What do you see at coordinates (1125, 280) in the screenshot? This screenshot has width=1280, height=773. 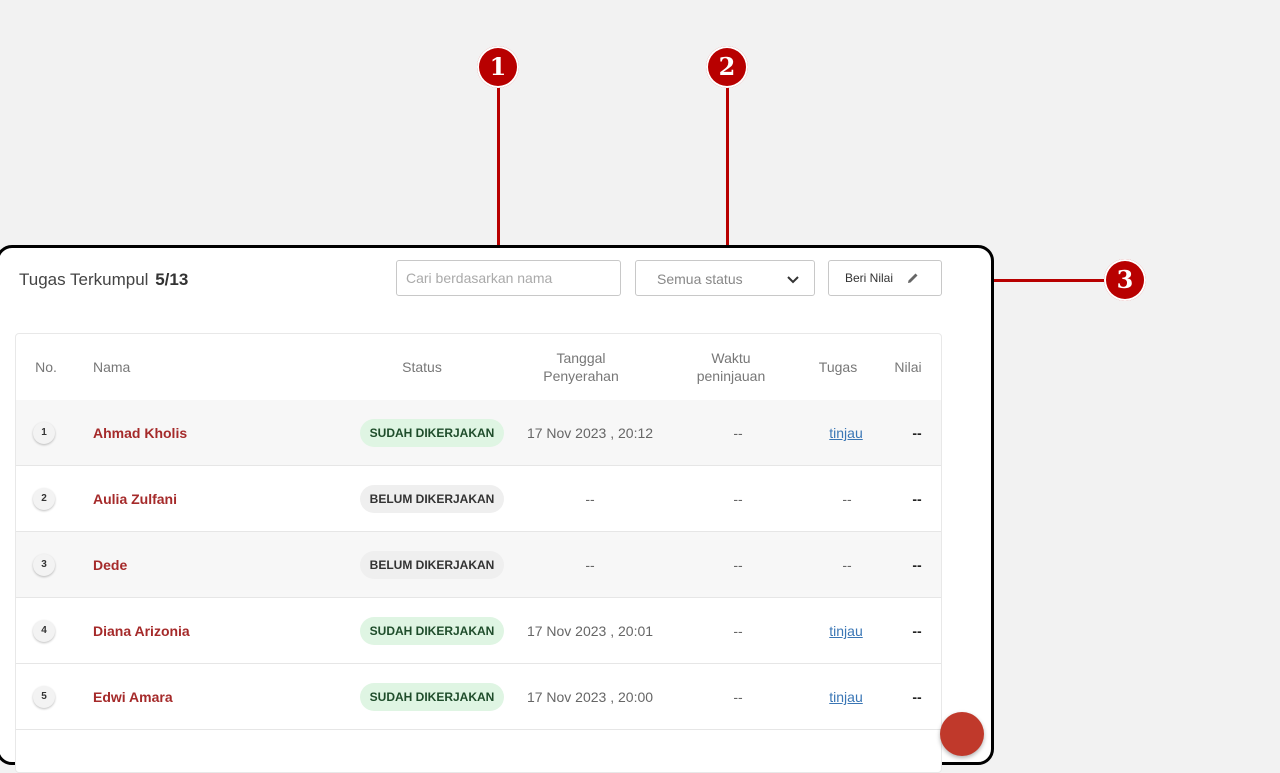 I see `callout-marker-3: 3` at bounding box center [1125, 280].